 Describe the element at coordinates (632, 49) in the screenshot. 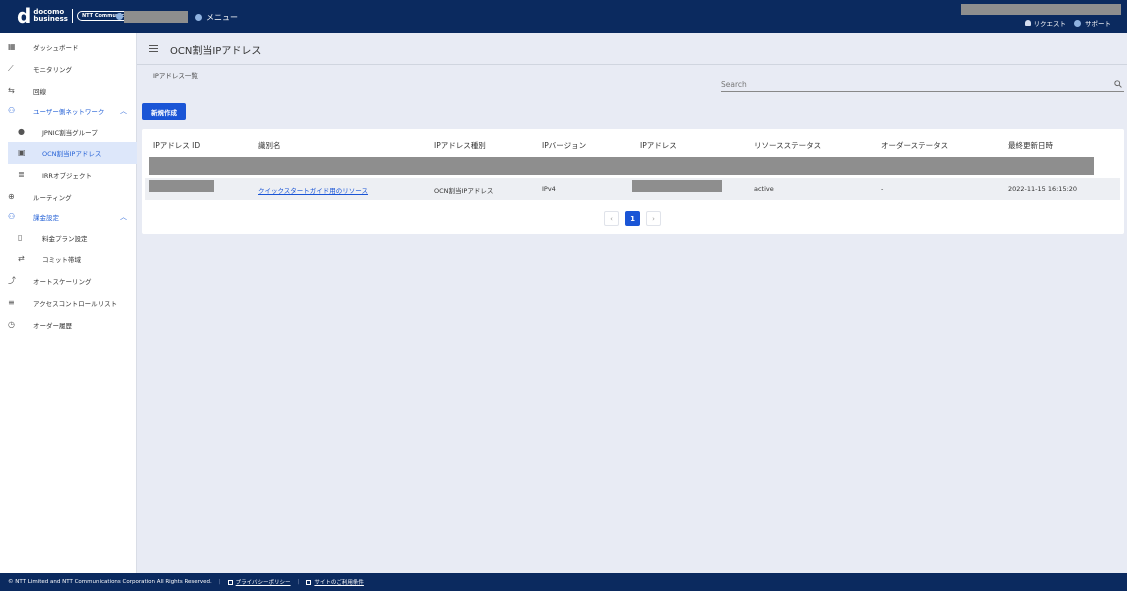

I see `page-header: OCN割当IPアドレス` at that location.